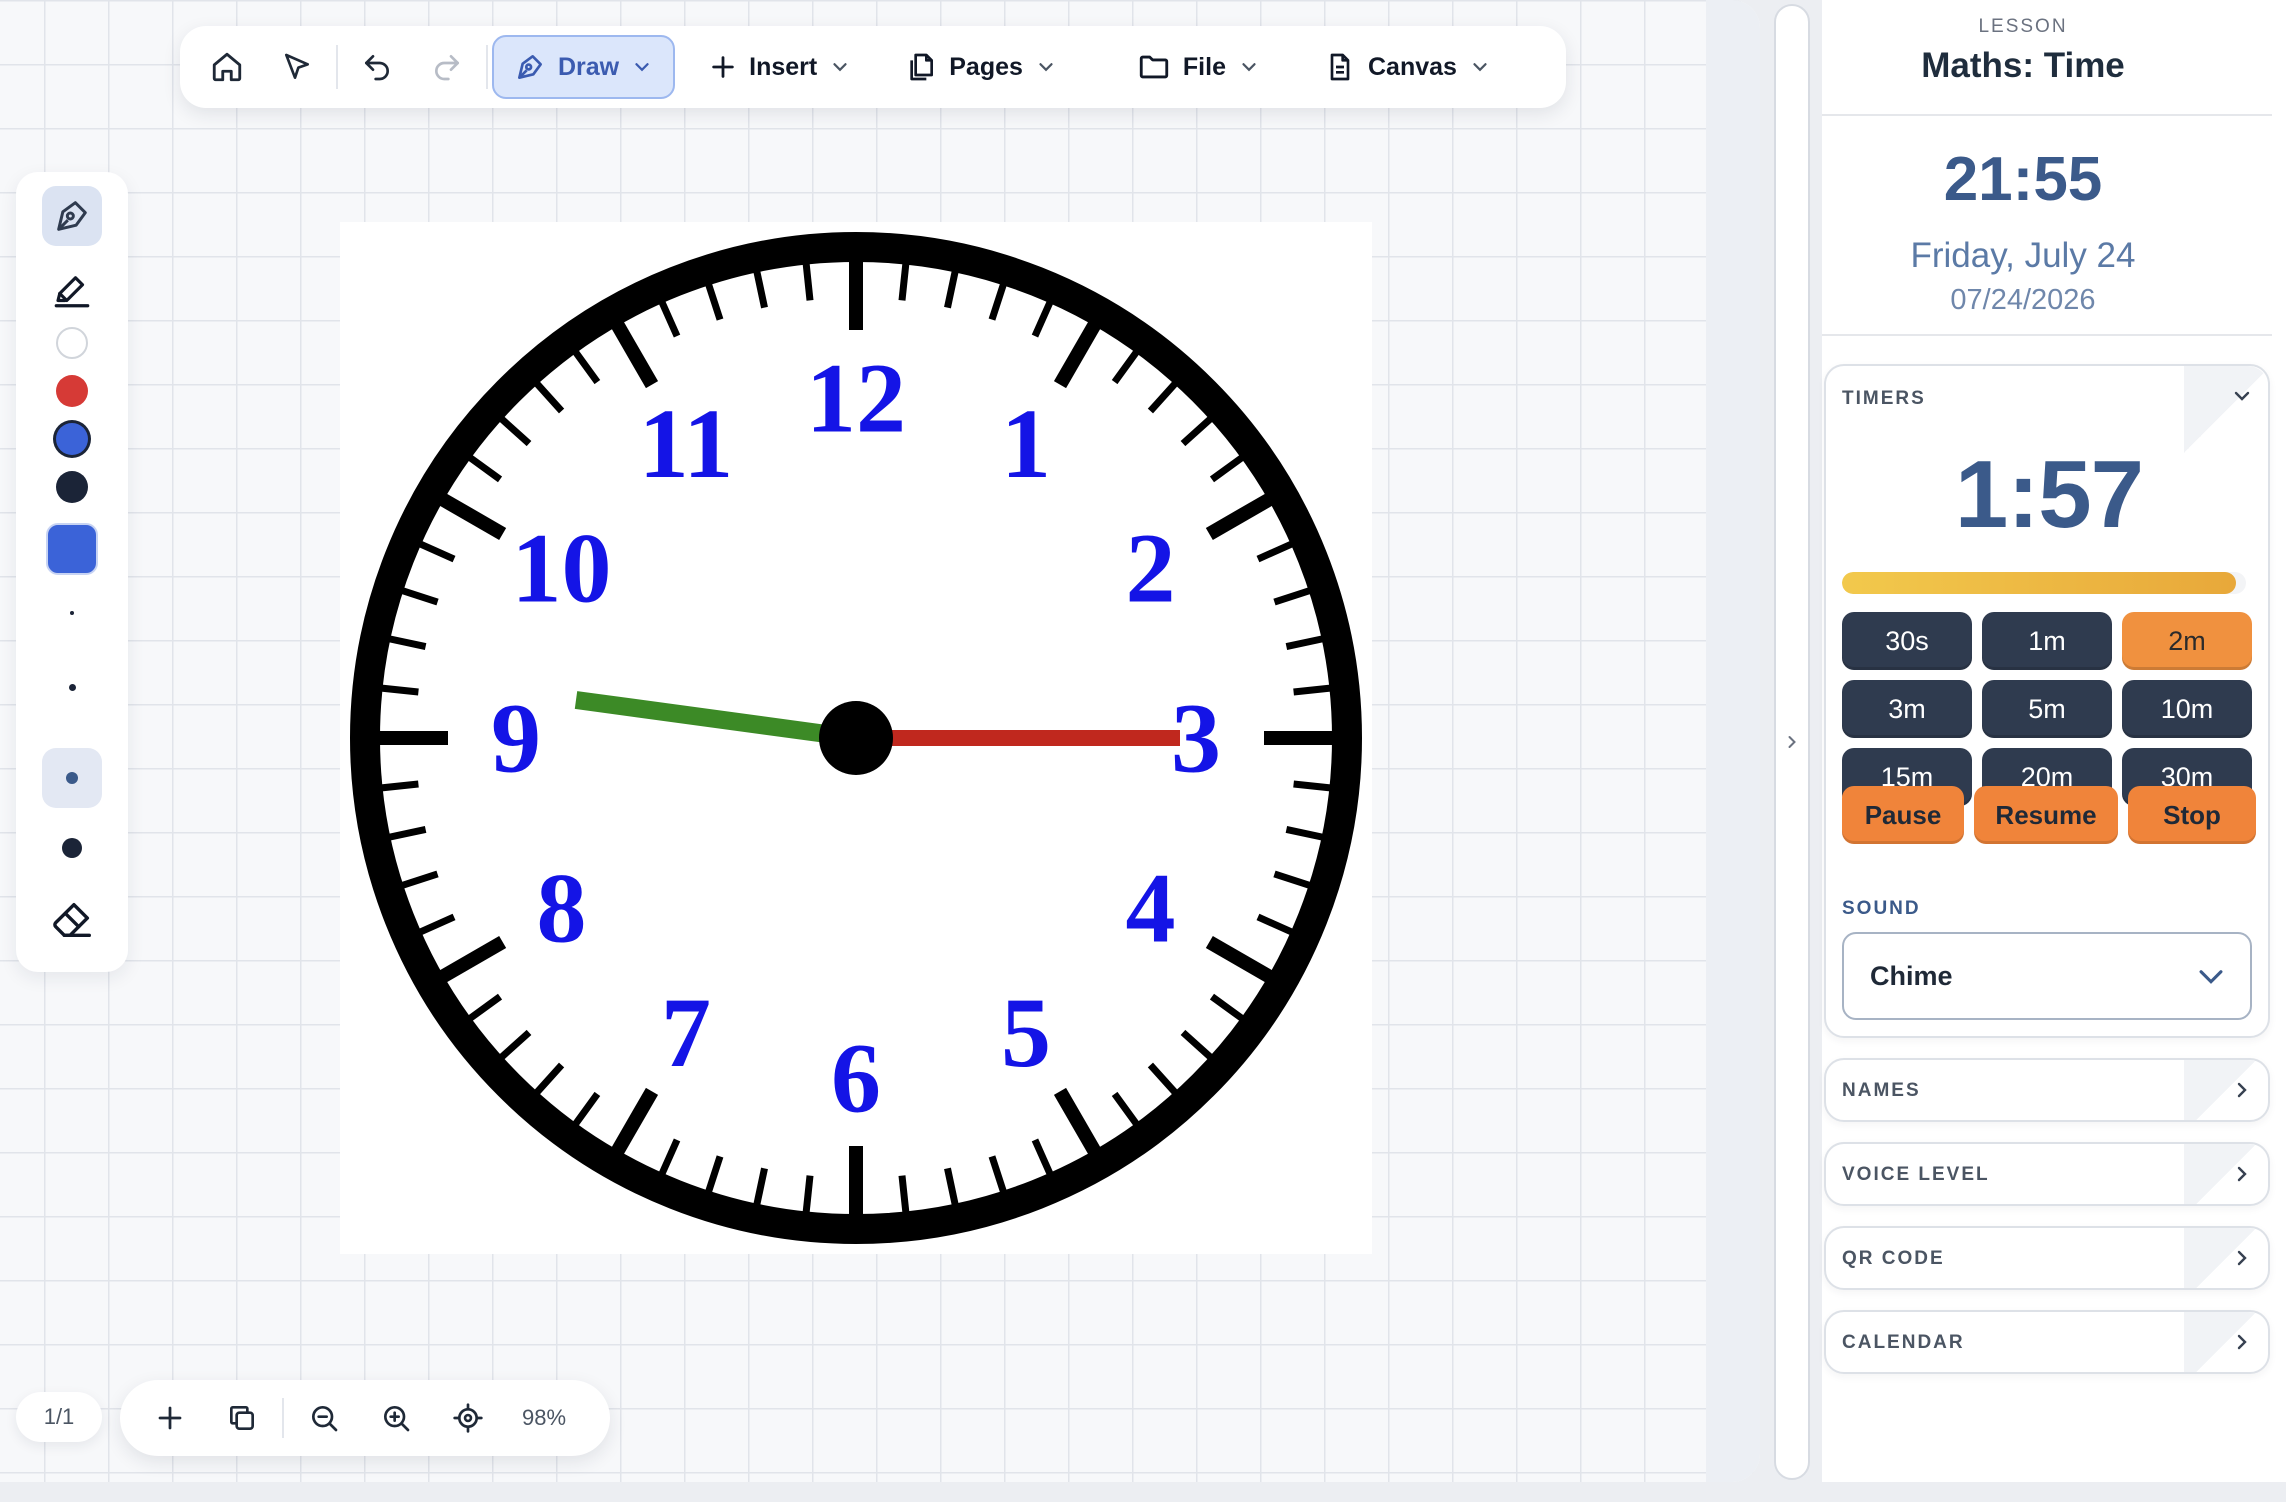  I want to click on bottom-toolbar: 98%, so click(365, 1418).